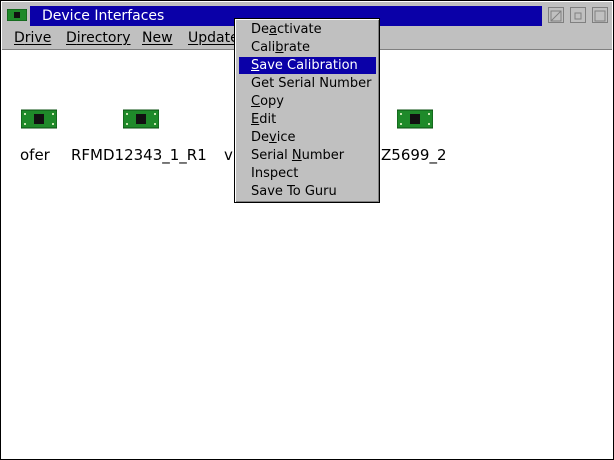  What do you see at coordinates (35, 155) in the screenshot?
I see `device-label: ofer` at bounding box center [35, 155].